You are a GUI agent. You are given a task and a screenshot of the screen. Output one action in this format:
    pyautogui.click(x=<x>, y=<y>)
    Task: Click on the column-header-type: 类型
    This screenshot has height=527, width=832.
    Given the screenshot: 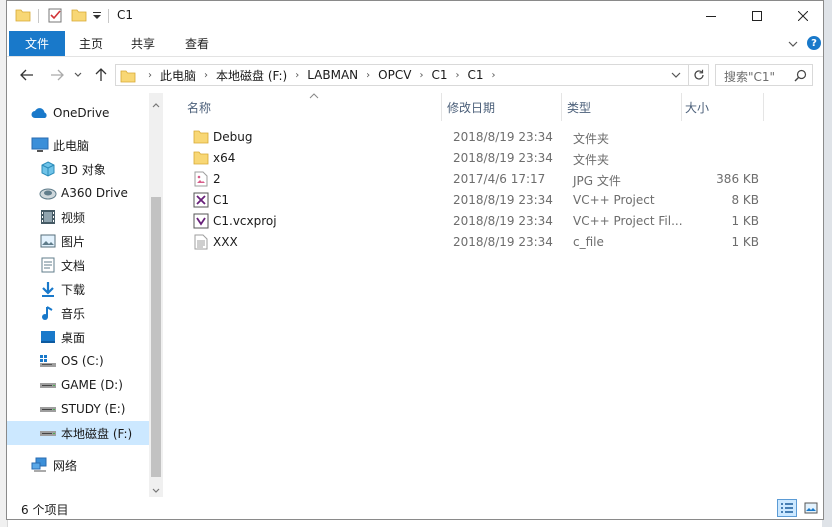 What is the action you would take?
    pyautogui.click(x=622, y=107)
    